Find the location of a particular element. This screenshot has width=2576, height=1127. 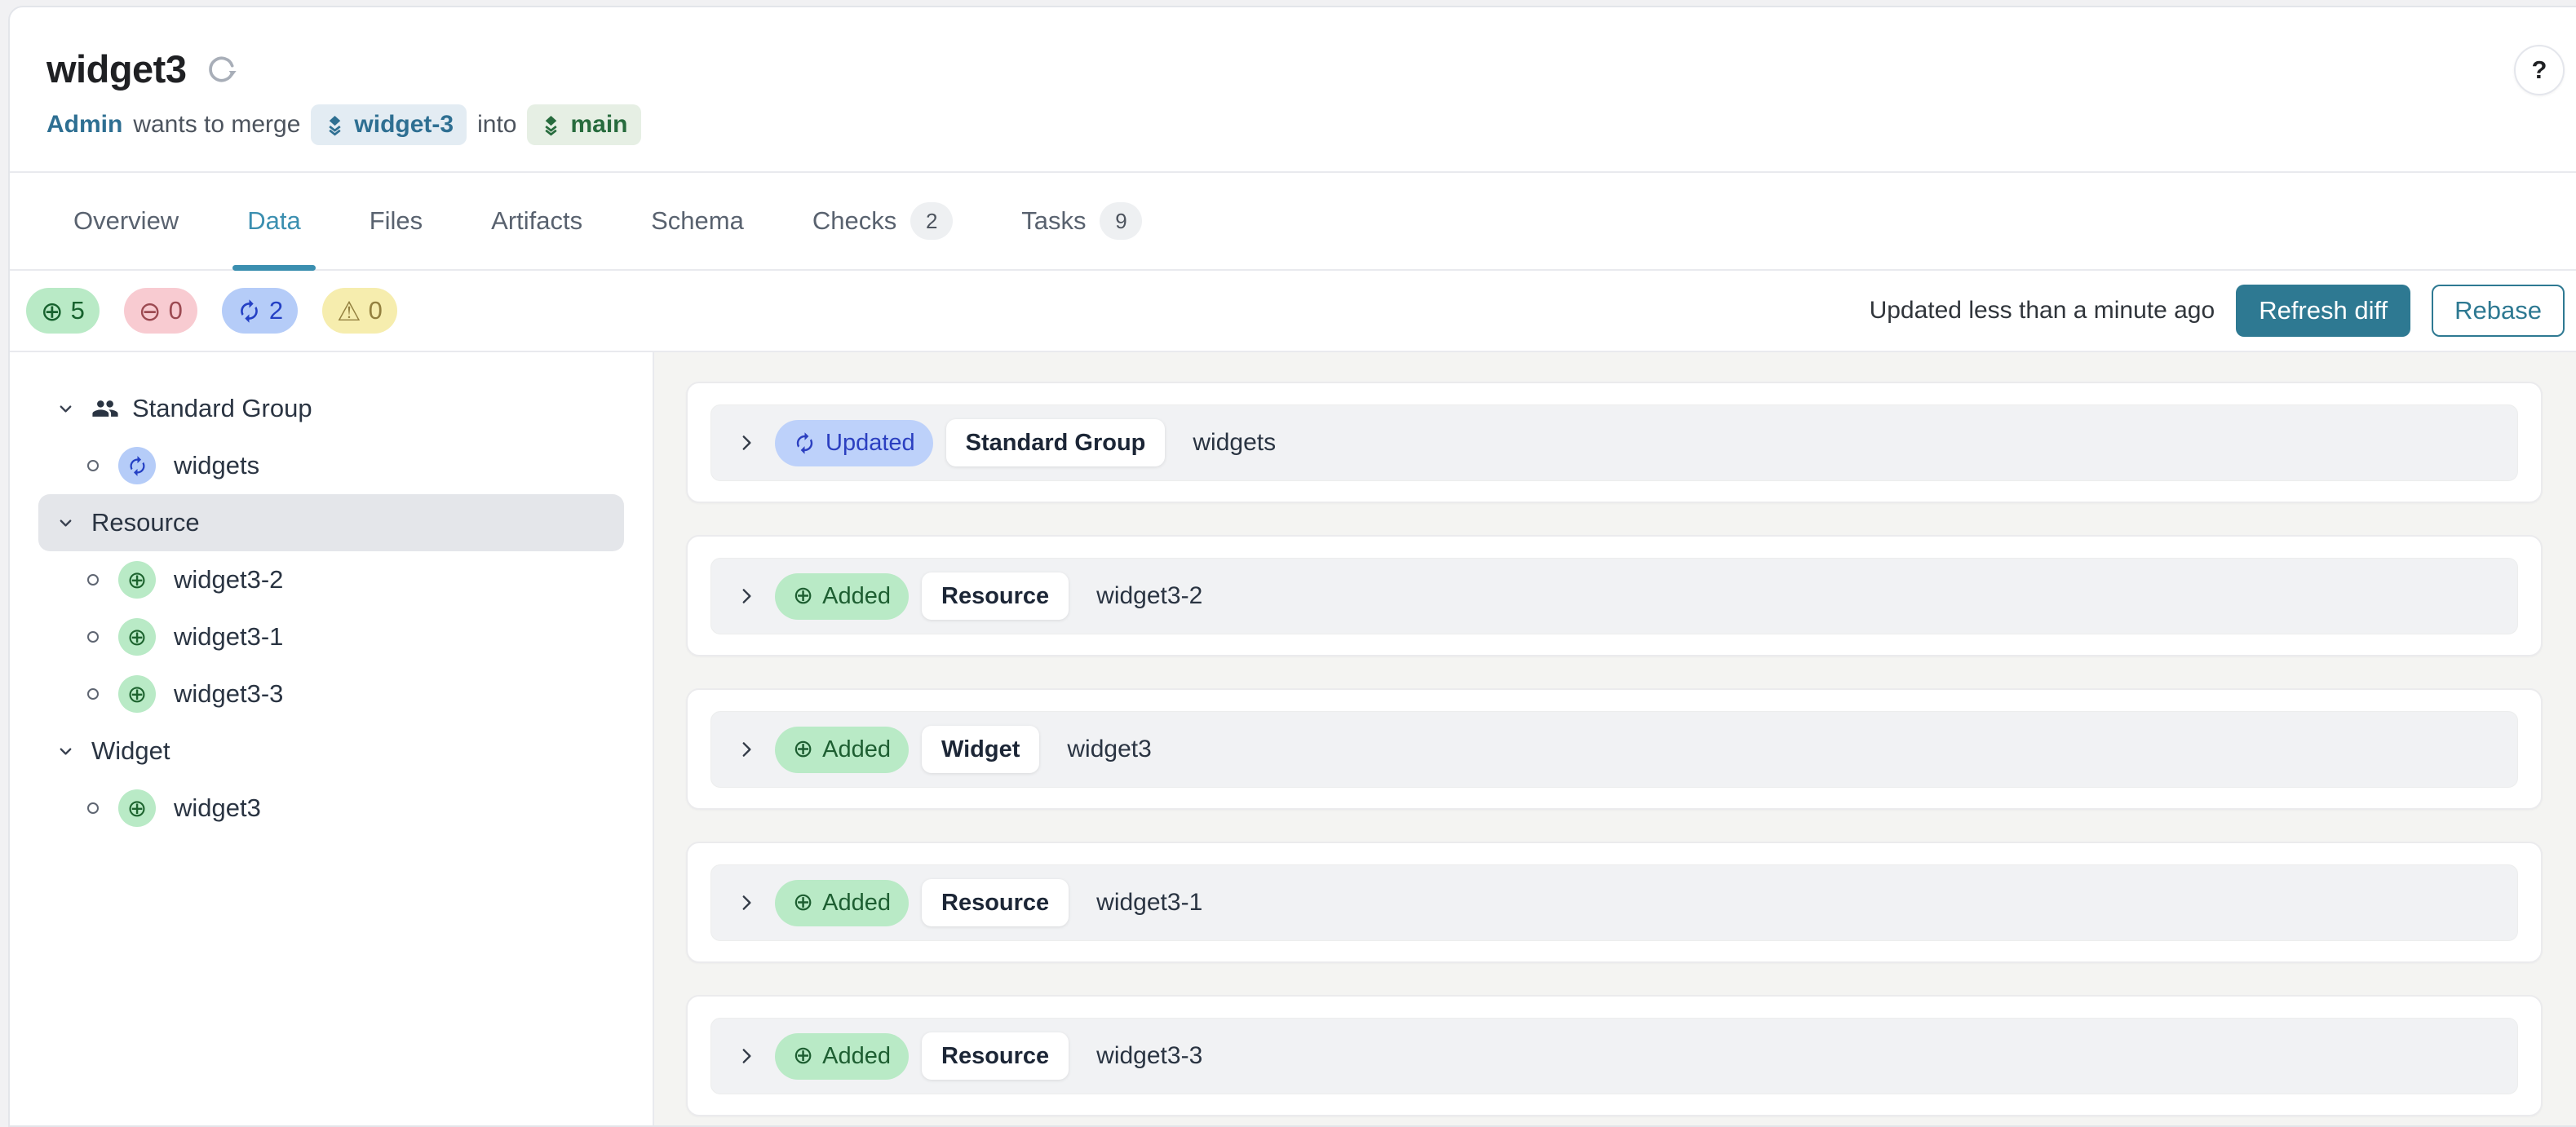

diff-row-header: ⊕ Added Resource widget3-3 is located at coordinates (1614, 1056).